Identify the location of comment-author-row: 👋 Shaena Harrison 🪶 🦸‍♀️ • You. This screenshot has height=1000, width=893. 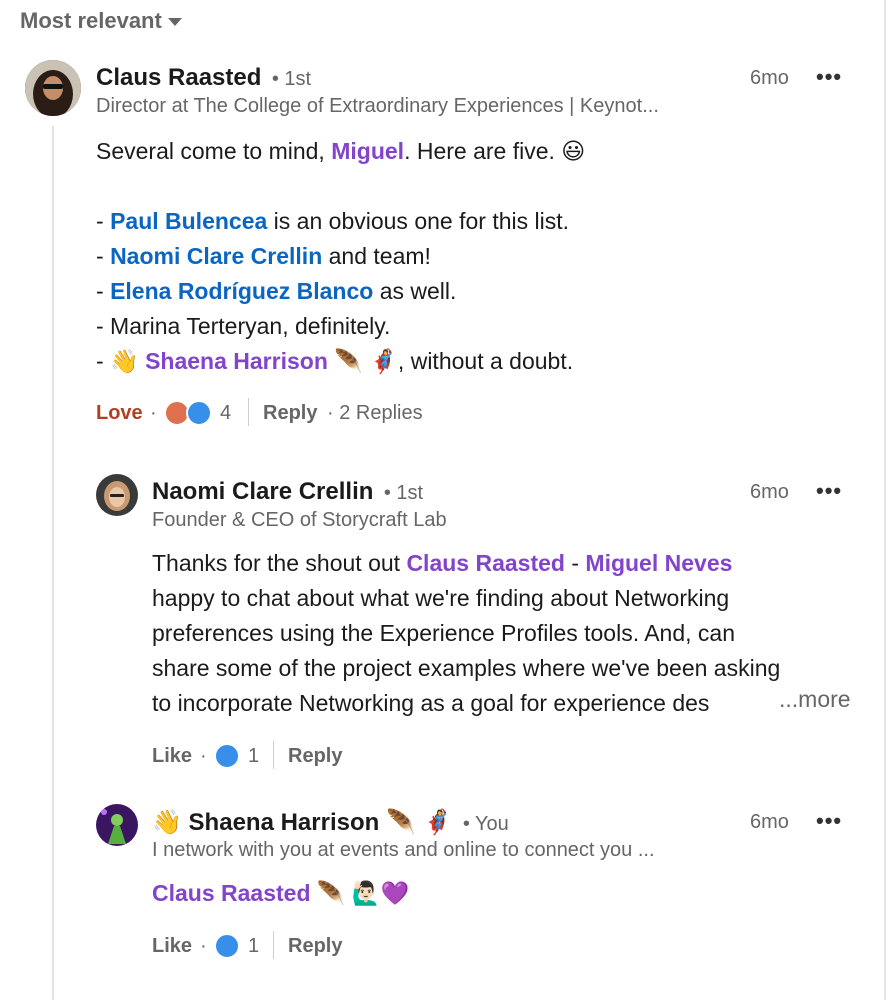
(330, 822).